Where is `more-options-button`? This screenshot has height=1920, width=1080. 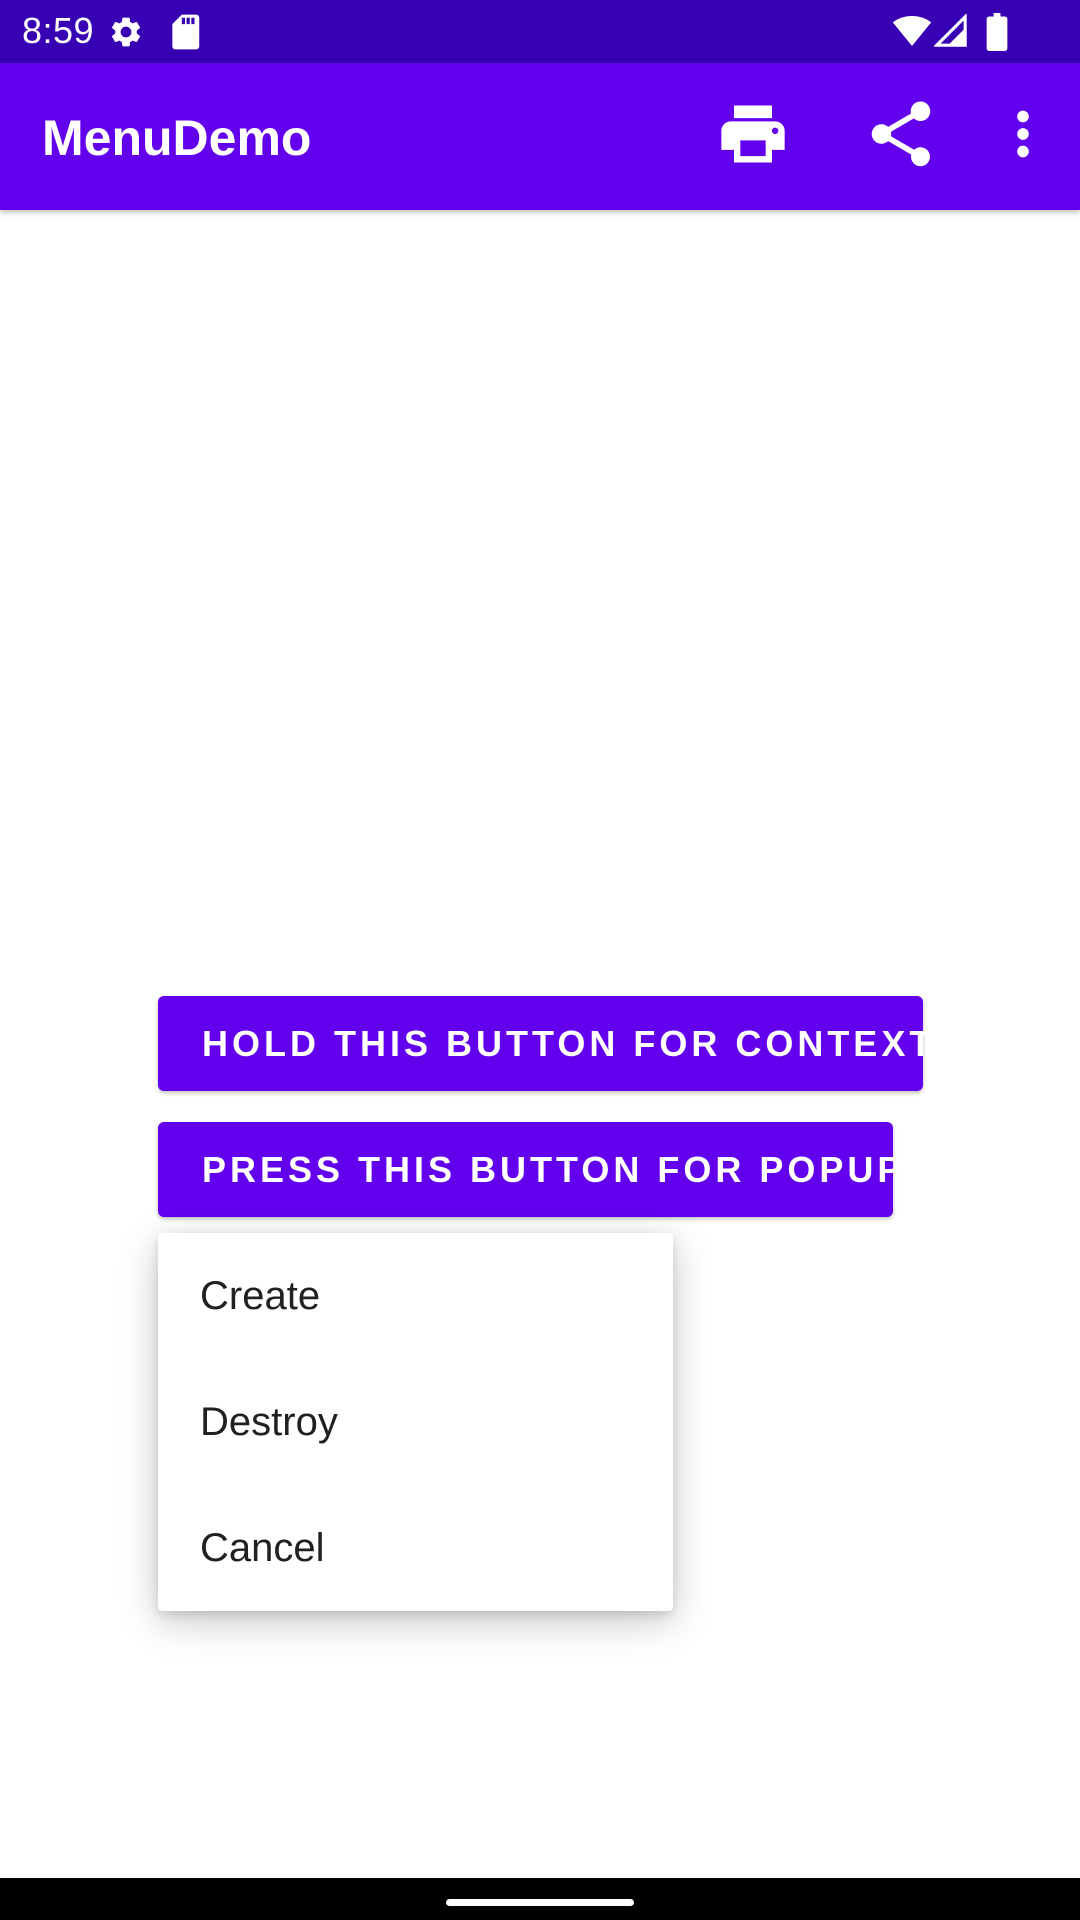 more-options-button is located at coordinates (1023, 136).